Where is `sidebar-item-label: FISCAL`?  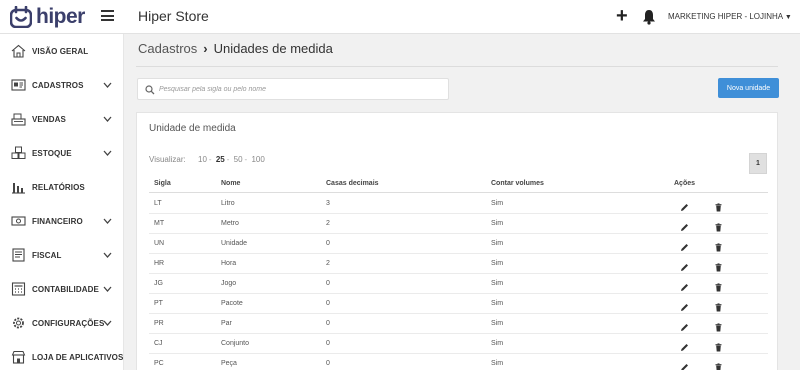 sidebar-item-label: FISCAL is located at coordinates (47, 255).